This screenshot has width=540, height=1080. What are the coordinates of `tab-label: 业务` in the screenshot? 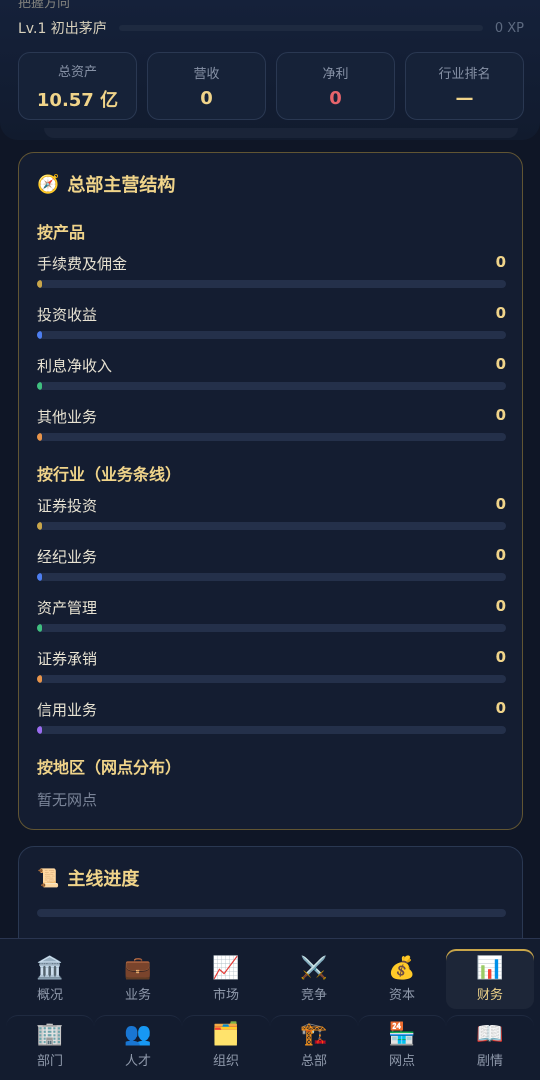 It's located at (137, 995).